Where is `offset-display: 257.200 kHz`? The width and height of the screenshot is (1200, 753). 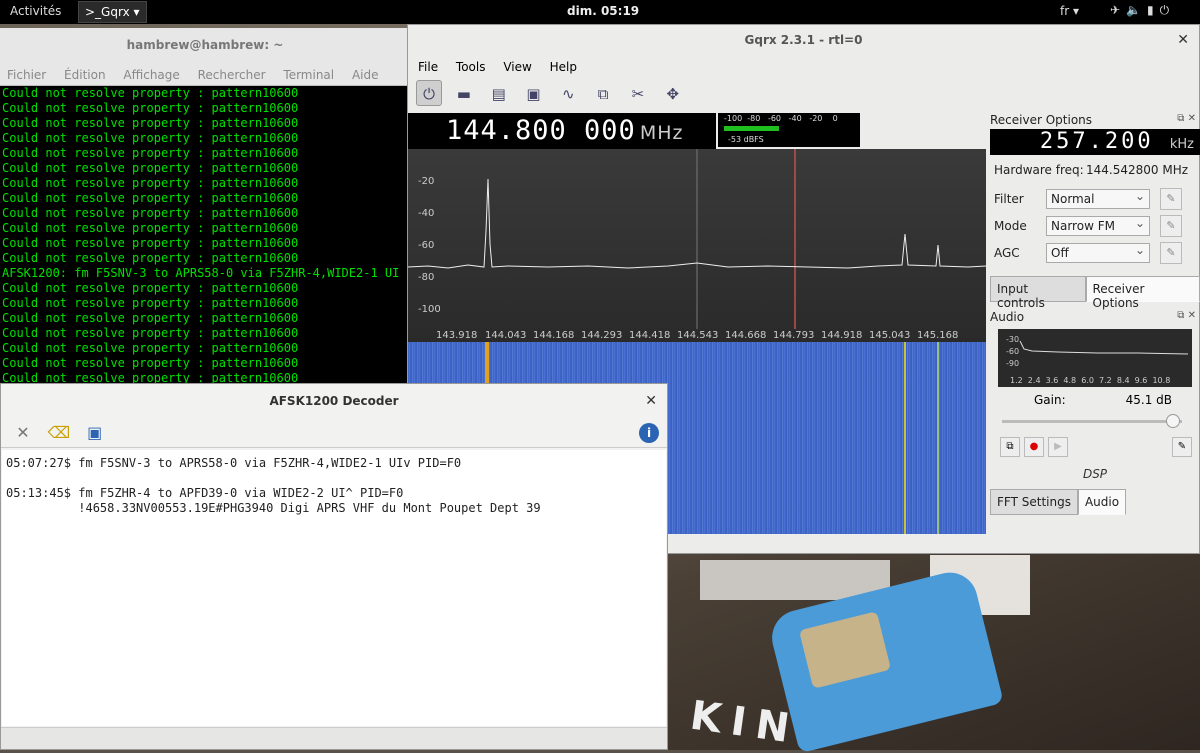 offset-display: 257.200 kHz is located at coordinates (1095, 142).